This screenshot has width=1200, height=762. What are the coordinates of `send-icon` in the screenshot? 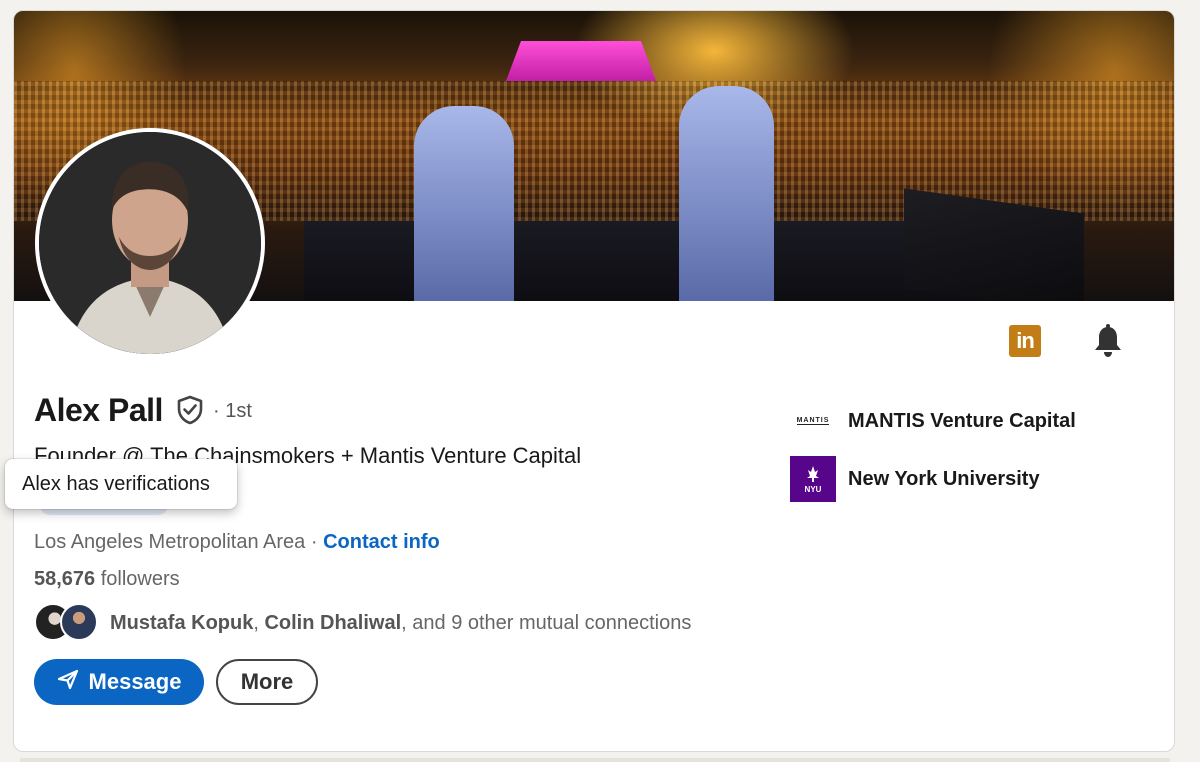 It's located at (68, 682).